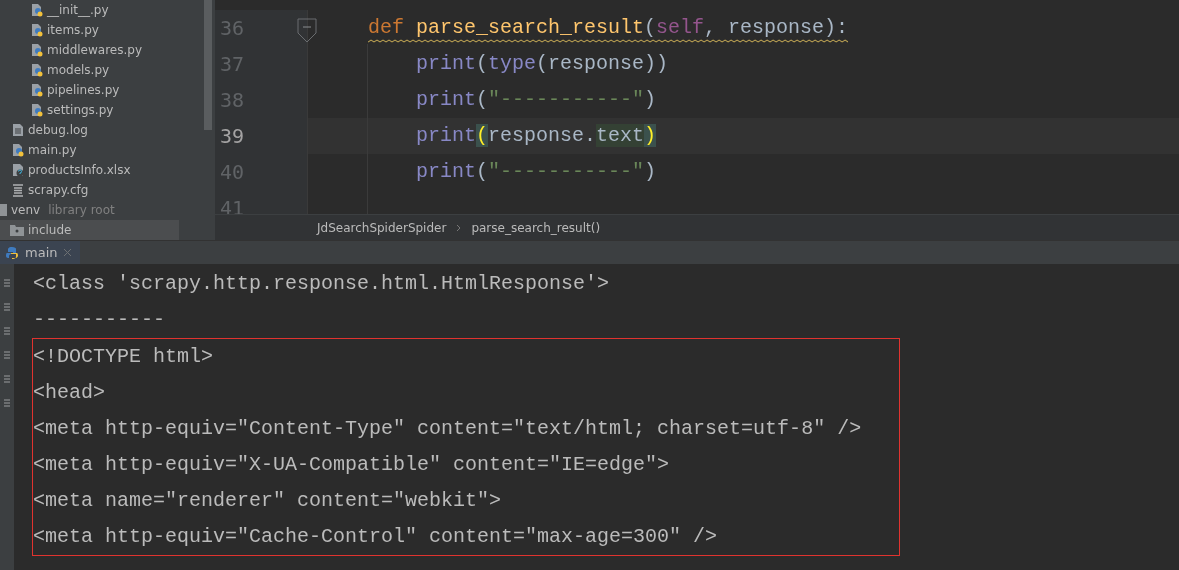 This screenshot has height=570, width=1179. I want to click on code-line: def parse_search_result(self, response):, so click(608, 28).